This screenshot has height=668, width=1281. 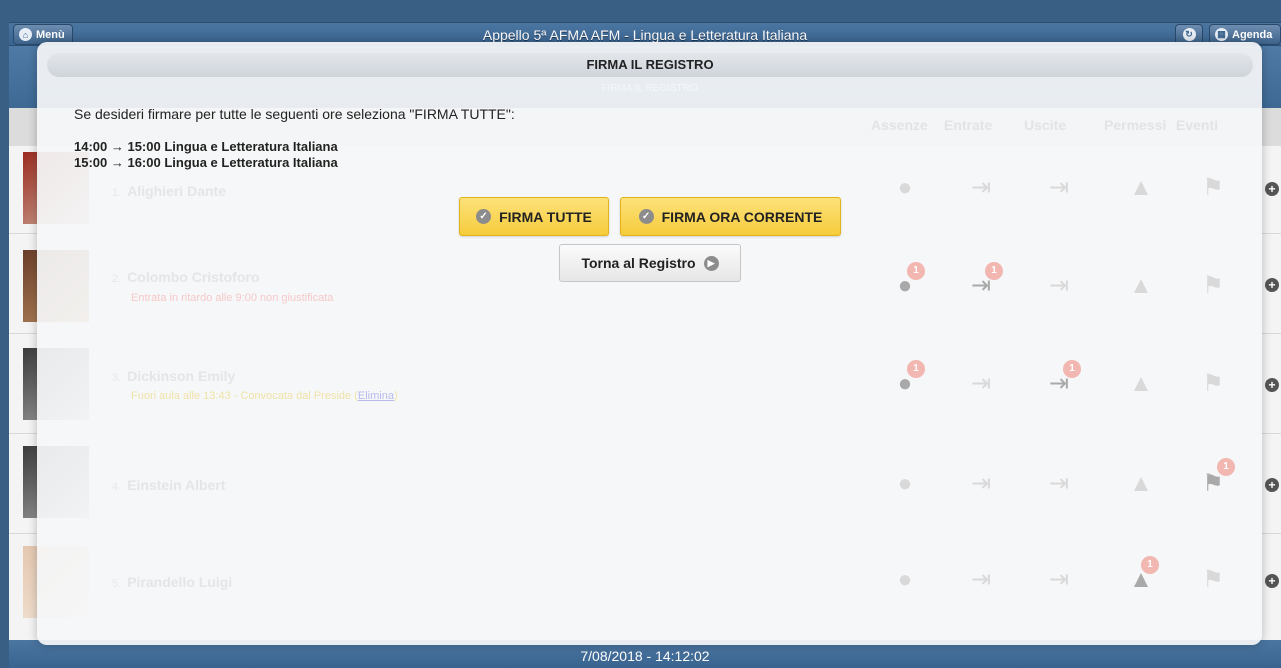 What do you see at coordinates (174, 376) in the screenshot?
I see `student-name: 3. Dickinson Emily` at bounding box center [174, 376].